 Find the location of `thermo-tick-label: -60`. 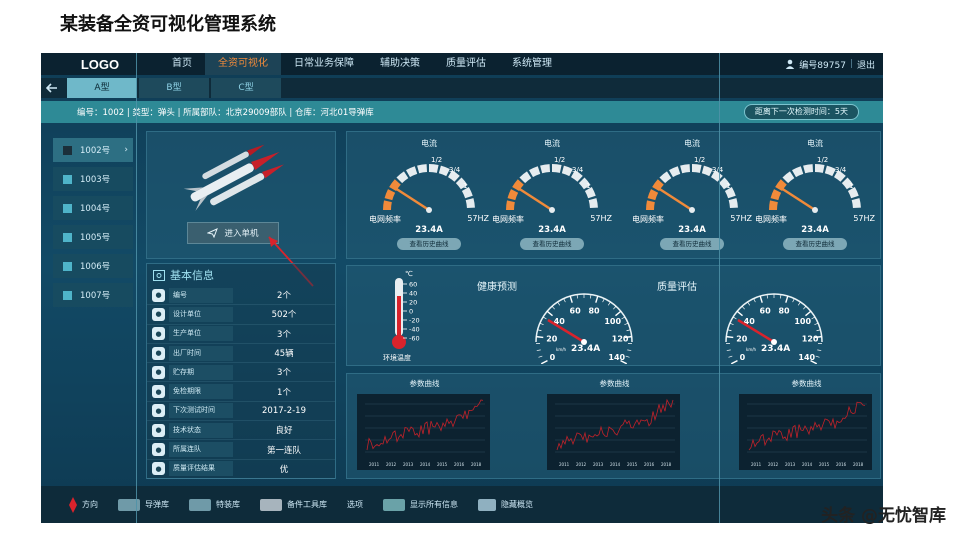

thermo-tick-label: -60 is located at coordinates (414, 339).